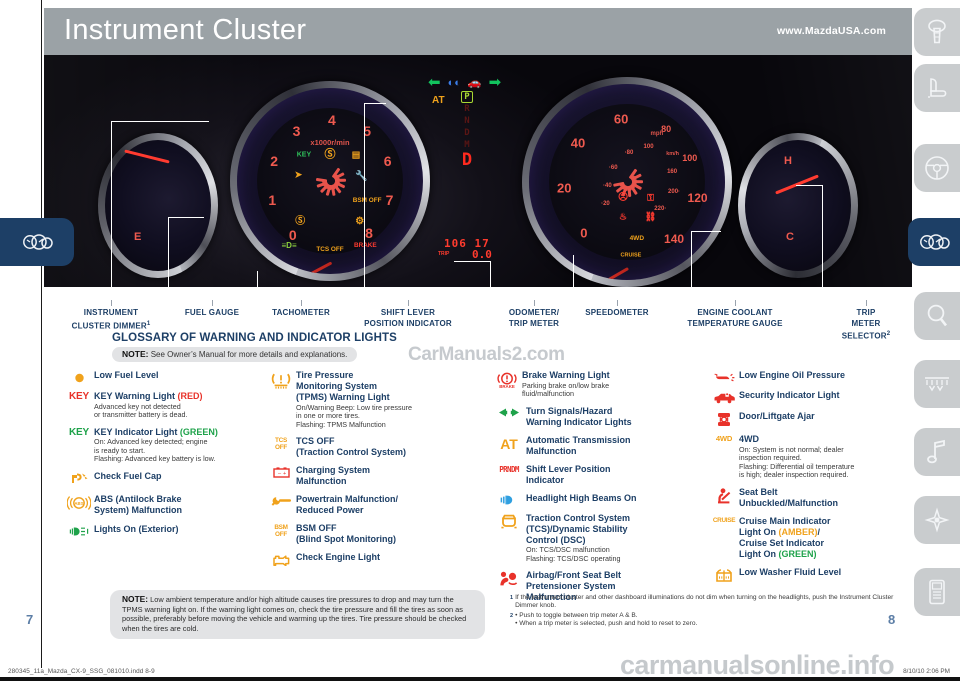  What do you see at coordinates (138, 504) in the screenshot?
I see `entry-title: ABS (Antilock Brake System) Malfunction` at bounding box center [138, 504].